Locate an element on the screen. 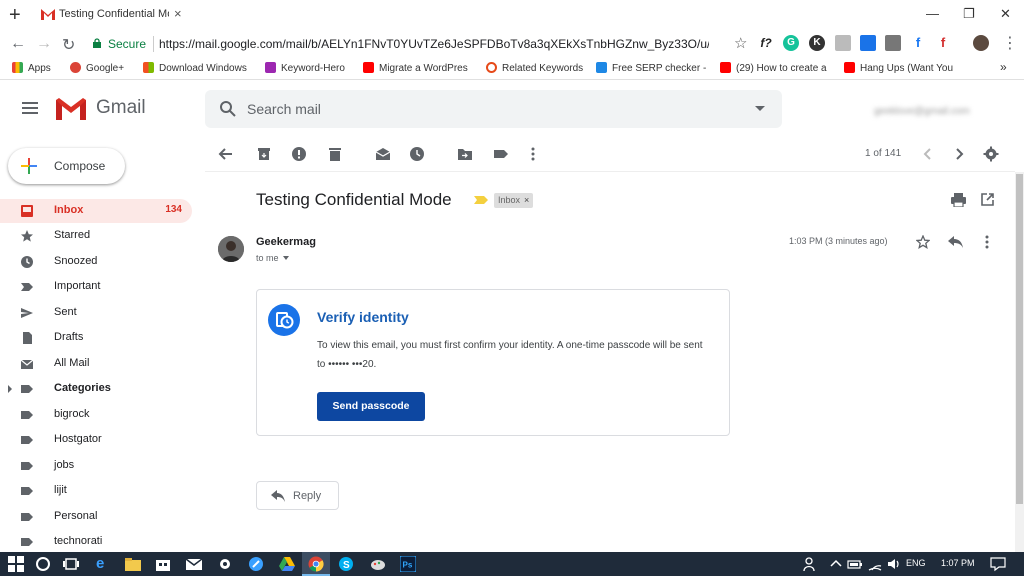 This screenshot has height=576, width=1024. page-scrollbar is located at coordinates (1019, 362).